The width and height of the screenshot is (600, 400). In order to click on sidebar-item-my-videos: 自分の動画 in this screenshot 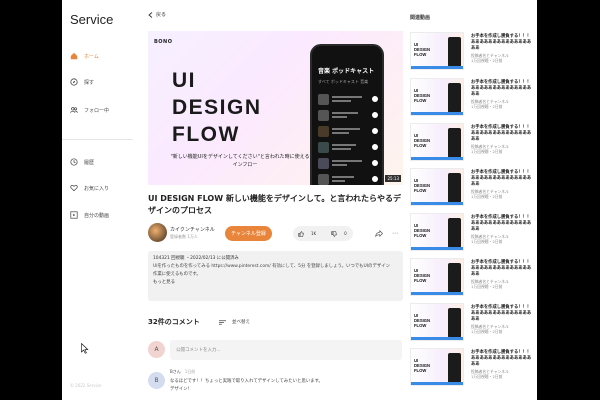, I will do `click(89, 215)`.